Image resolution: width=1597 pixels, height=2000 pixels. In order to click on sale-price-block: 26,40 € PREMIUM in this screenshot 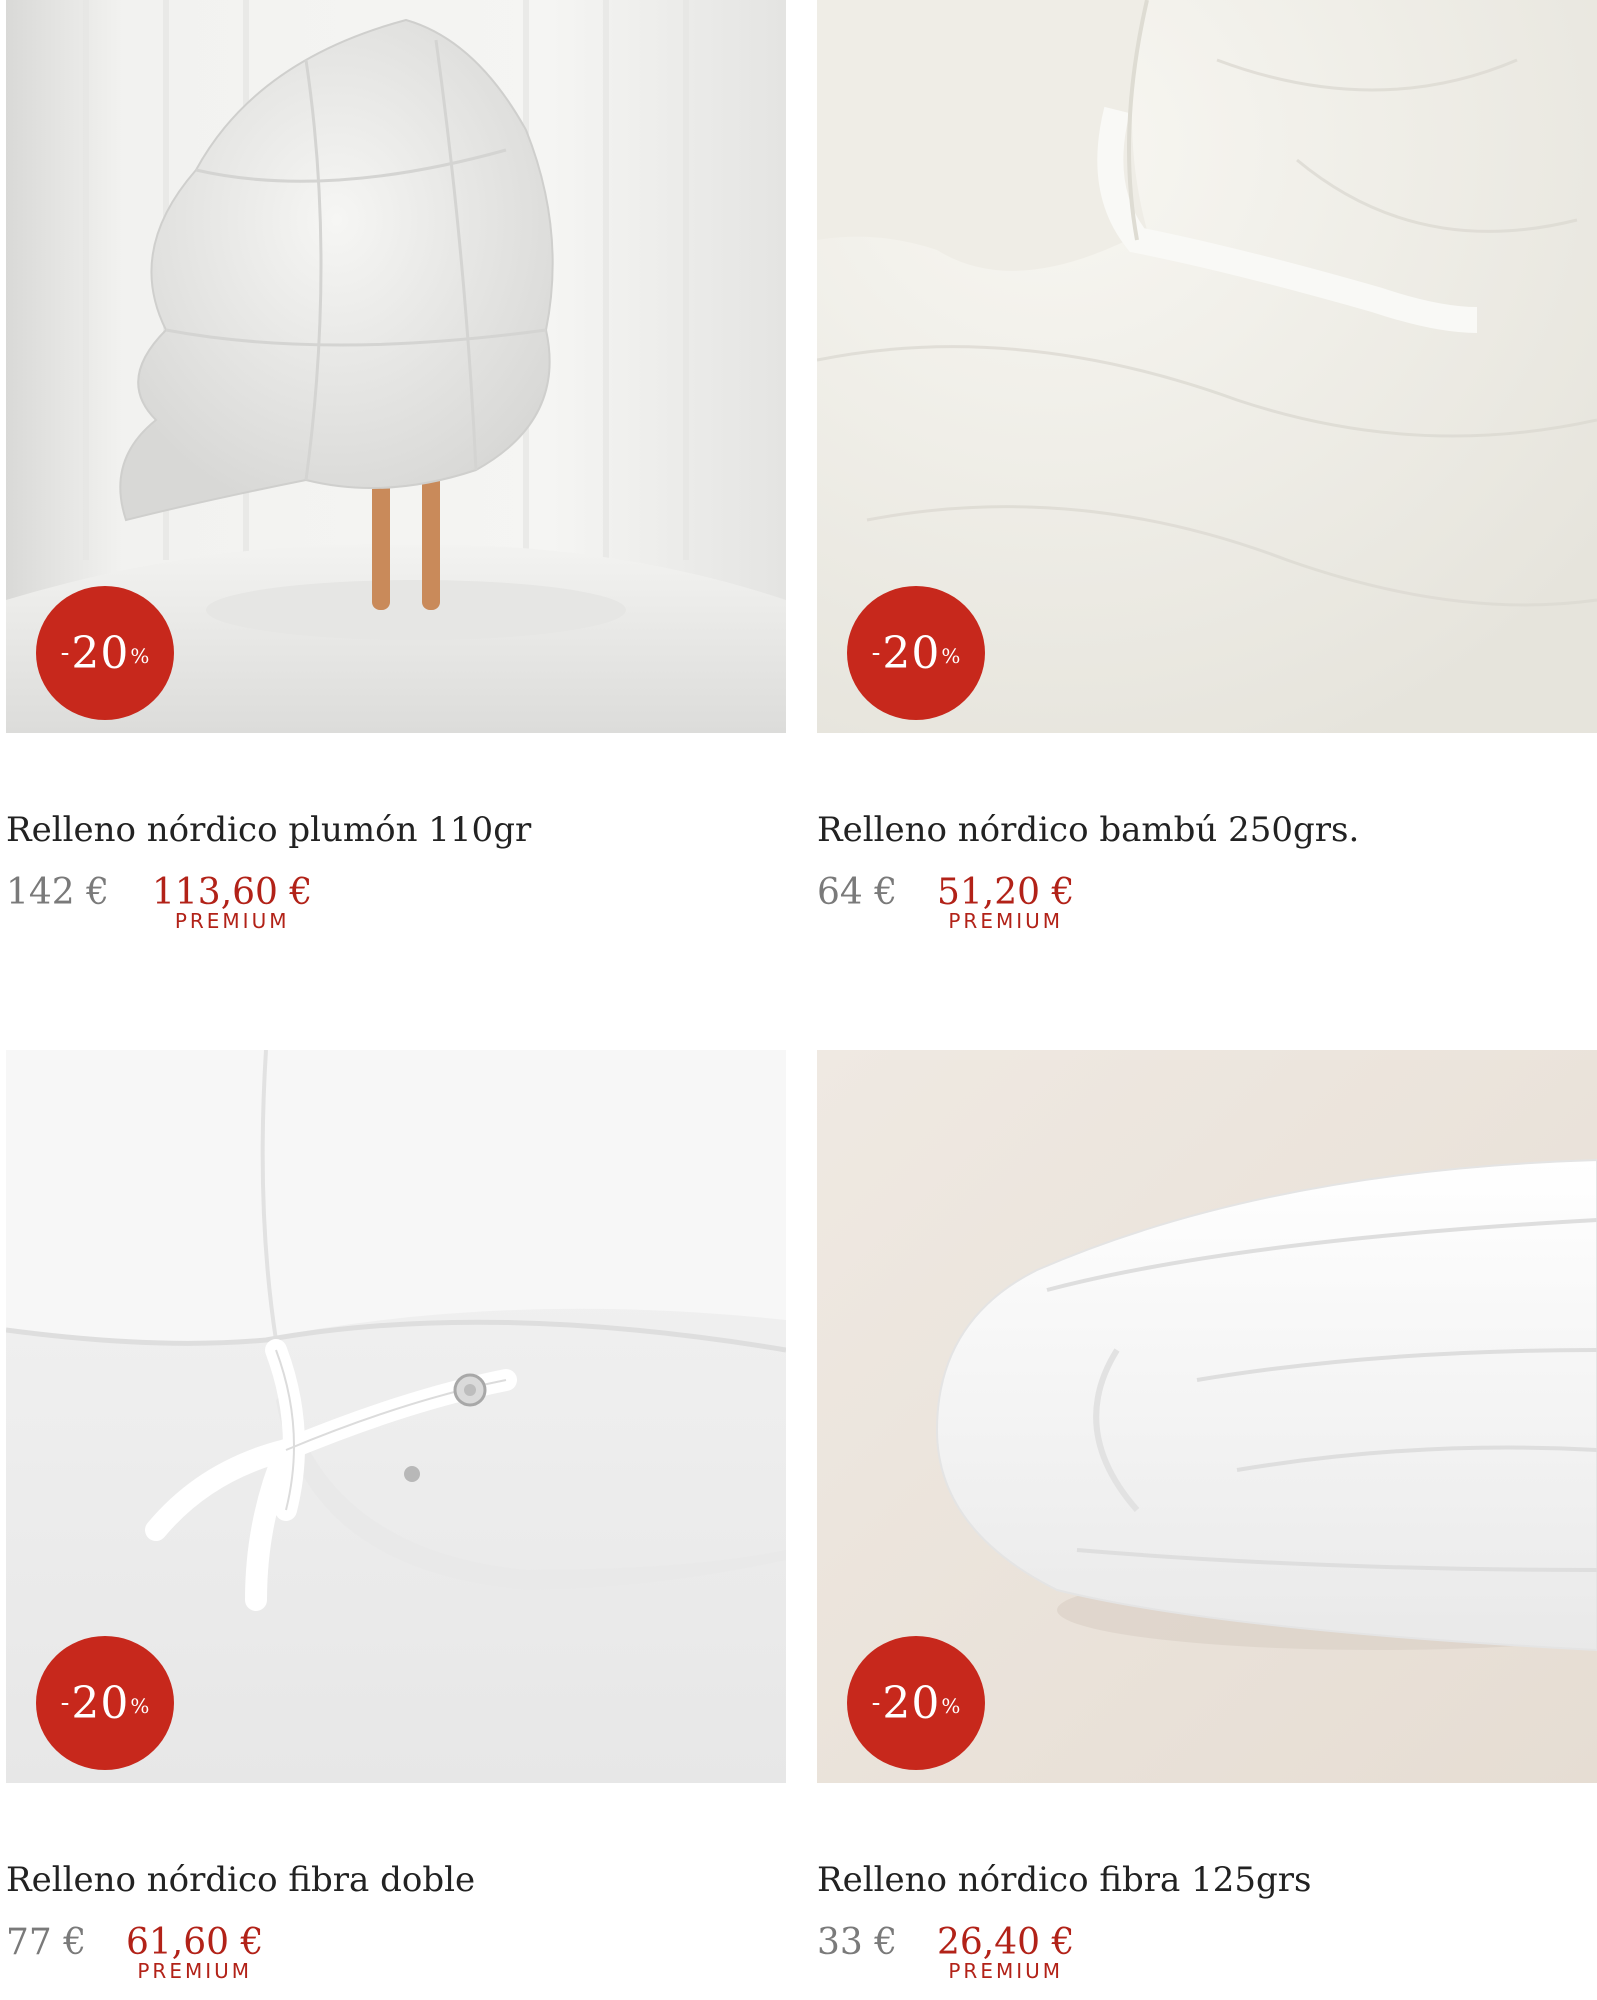, I will do `click(1005, 1952)`.